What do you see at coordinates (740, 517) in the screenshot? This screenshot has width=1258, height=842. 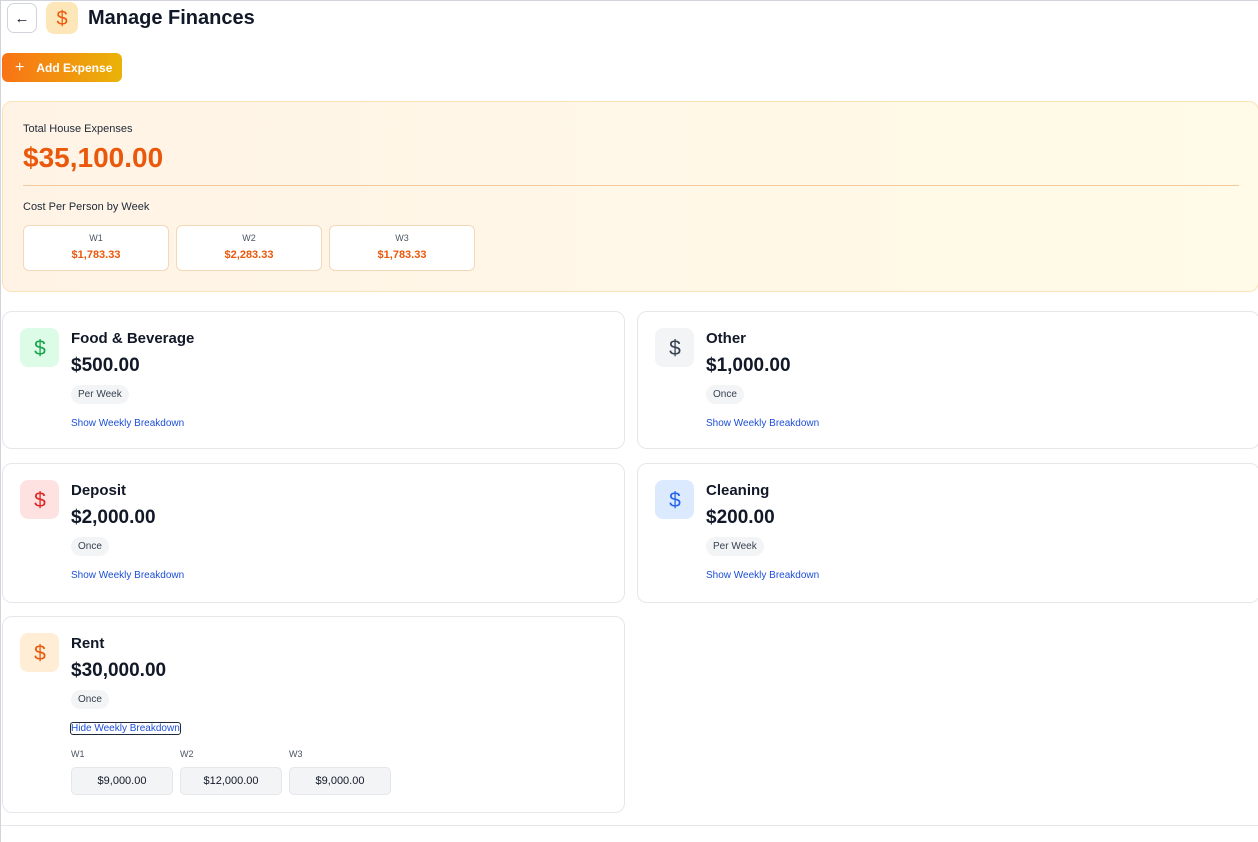 I see `expense-amount: $200.00` at bounding box center [740, 517].